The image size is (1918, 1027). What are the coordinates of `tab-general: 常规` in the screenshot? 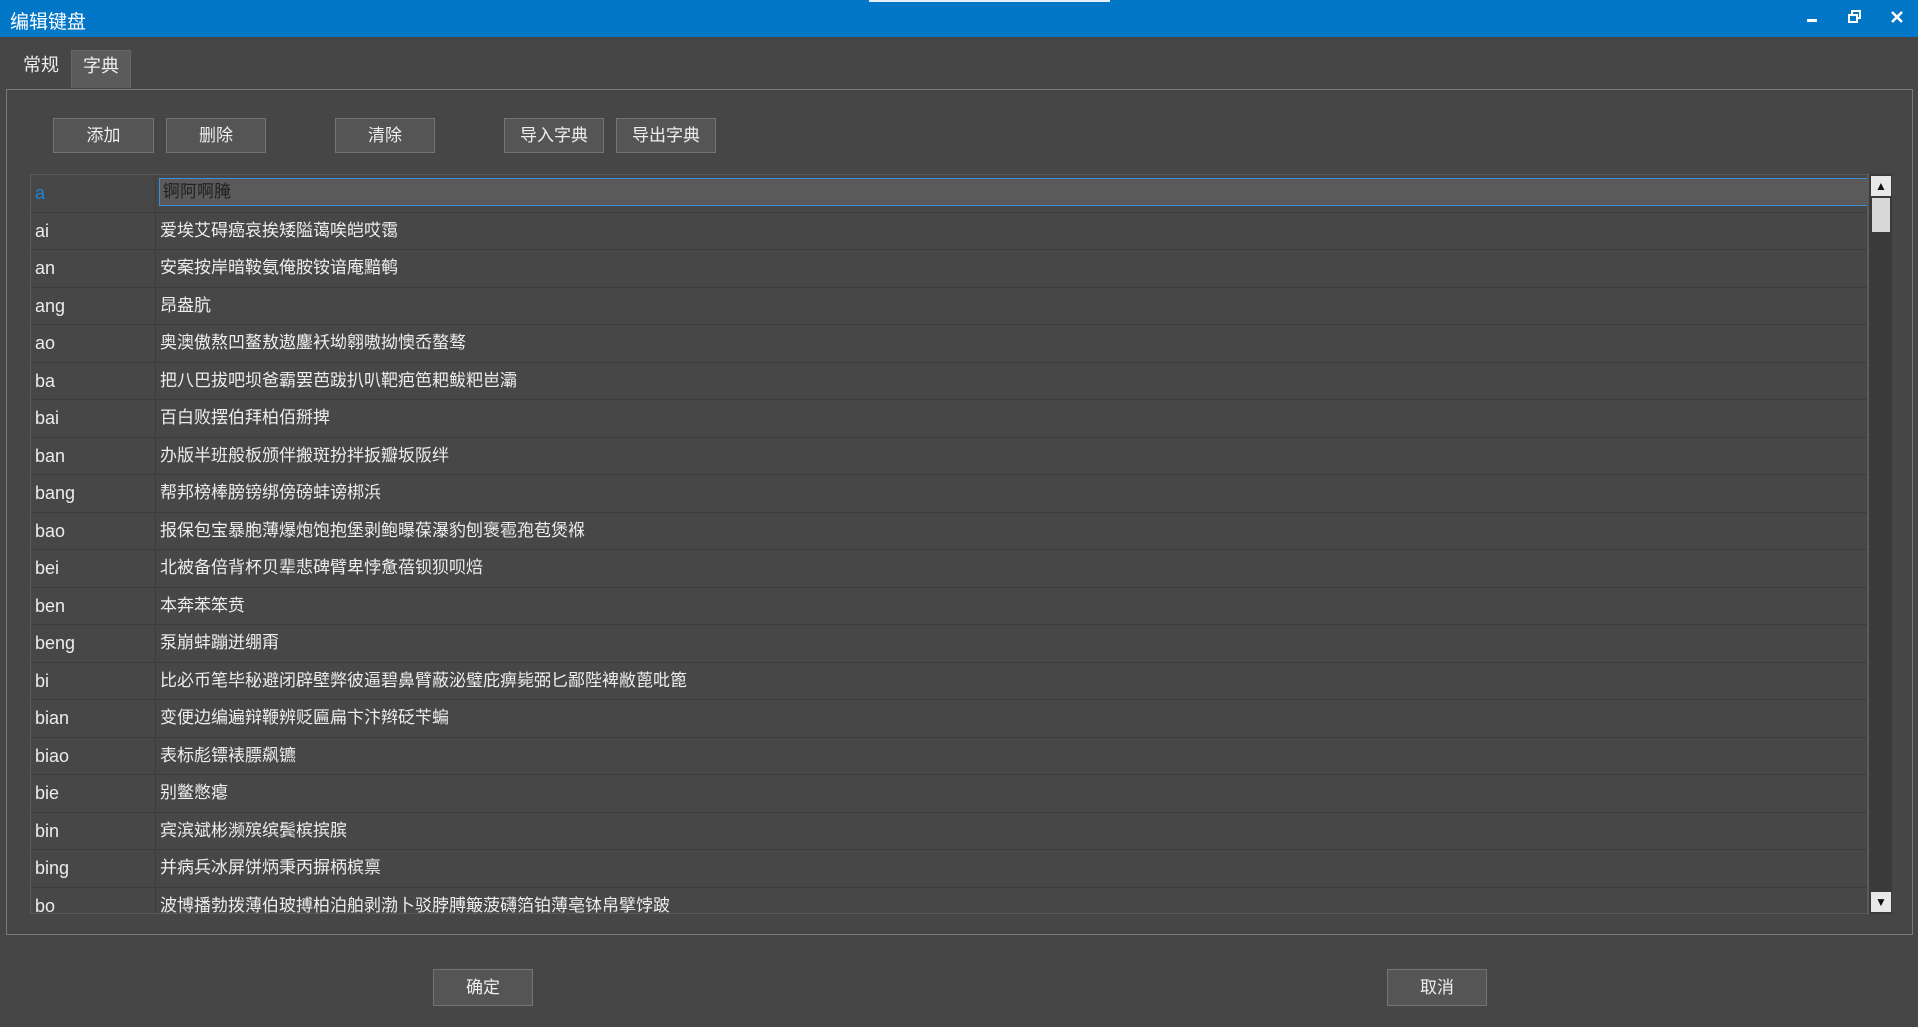 It's located at (41, 68).